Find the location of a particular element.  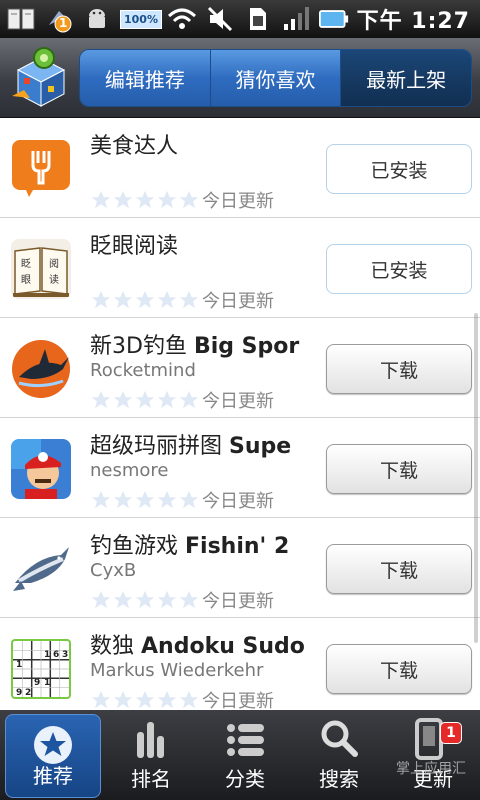

app-name: 数独 Andoku Sudo is located at coordinates (197, 646).